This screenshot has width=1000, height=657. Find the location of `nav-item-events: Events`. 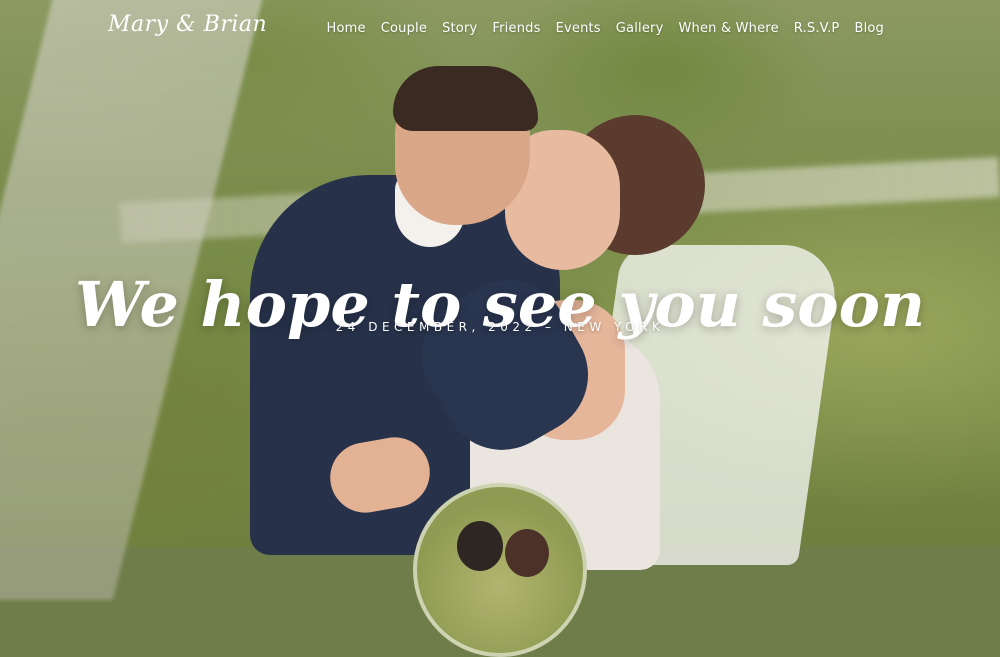

nav-item-events: Events is located at coordinates (578, 28).